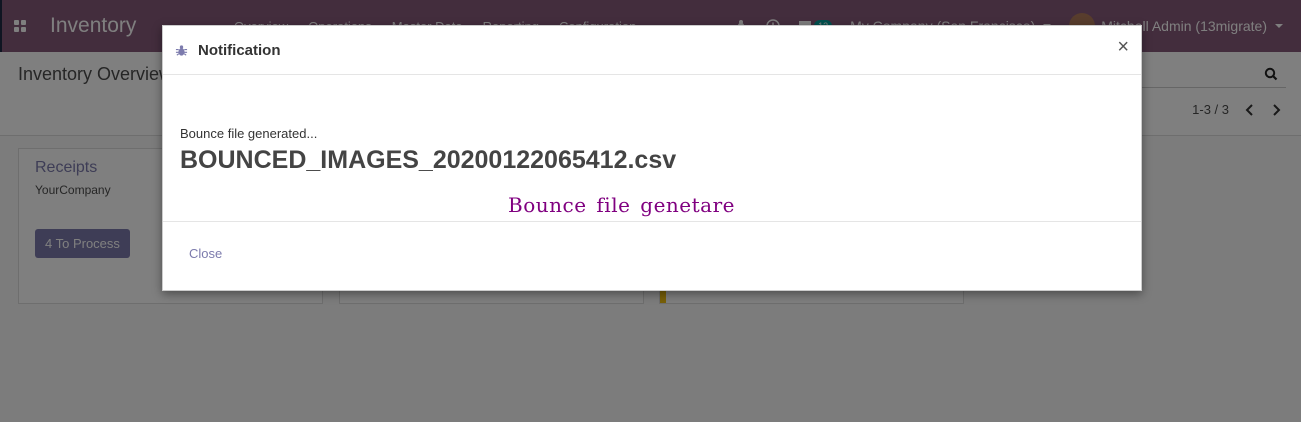 This screenshot has height=422, width=1301. What do you see at coordinates (428, 160) in the screenshot?
I see `bounce-filename: BOUNCED_IMAGES_20200122065412.csv` at bounding box center [428, 160].